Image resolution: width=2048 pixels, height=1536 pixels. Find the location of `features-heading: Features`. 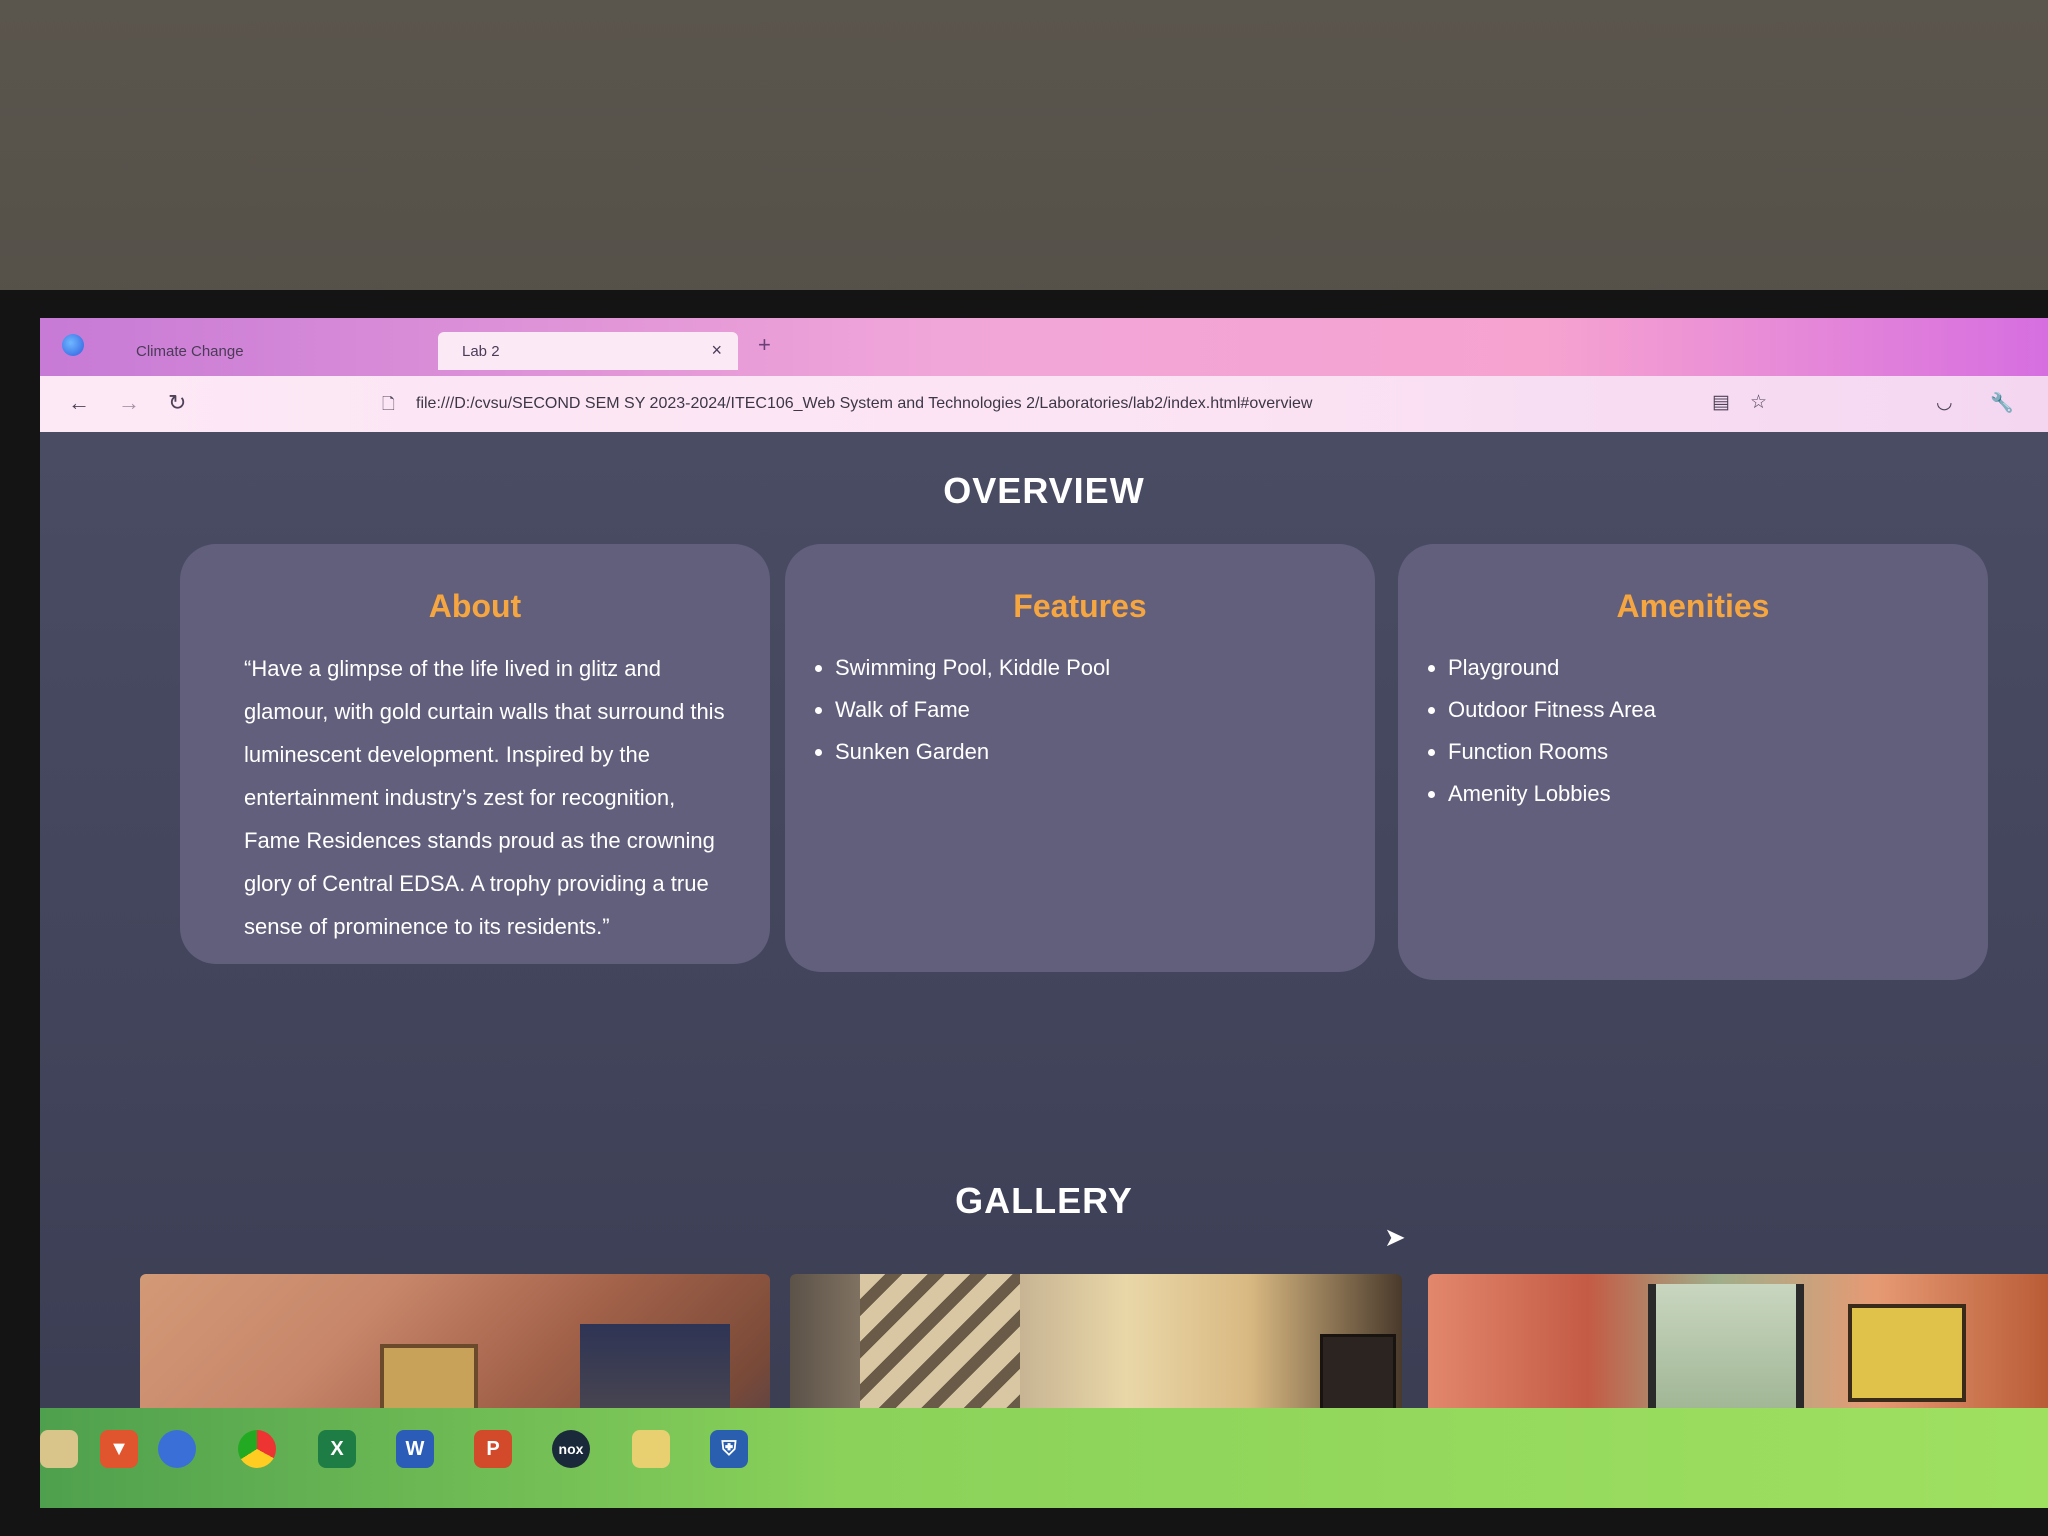

features-heading: Features is located at coordinates (1080, 606).